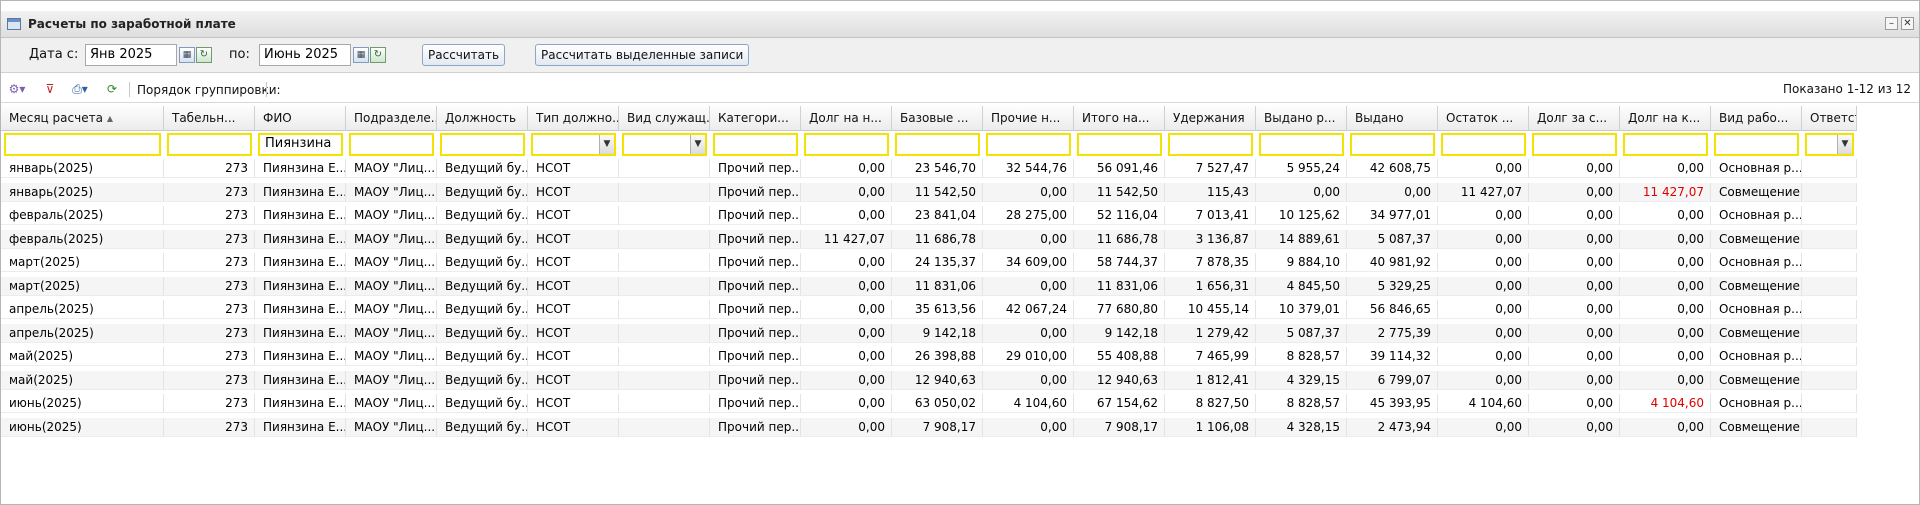 The image size is (1920, 505). Describe the element at coordinates (573, 144) in the screenshot. I see `filter-position-type: ▼` at that location.